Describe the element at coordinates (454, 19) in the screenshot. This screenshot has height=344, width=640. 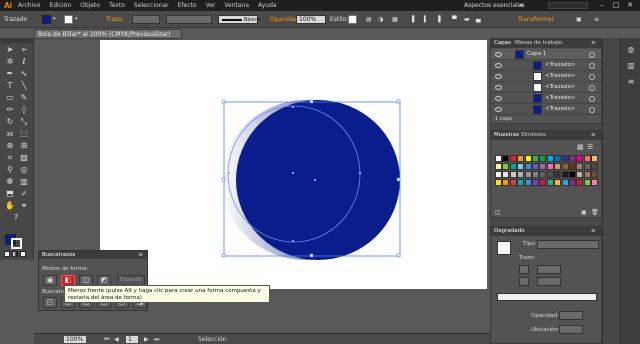
I see `align-top-icon: ▀` at that location.